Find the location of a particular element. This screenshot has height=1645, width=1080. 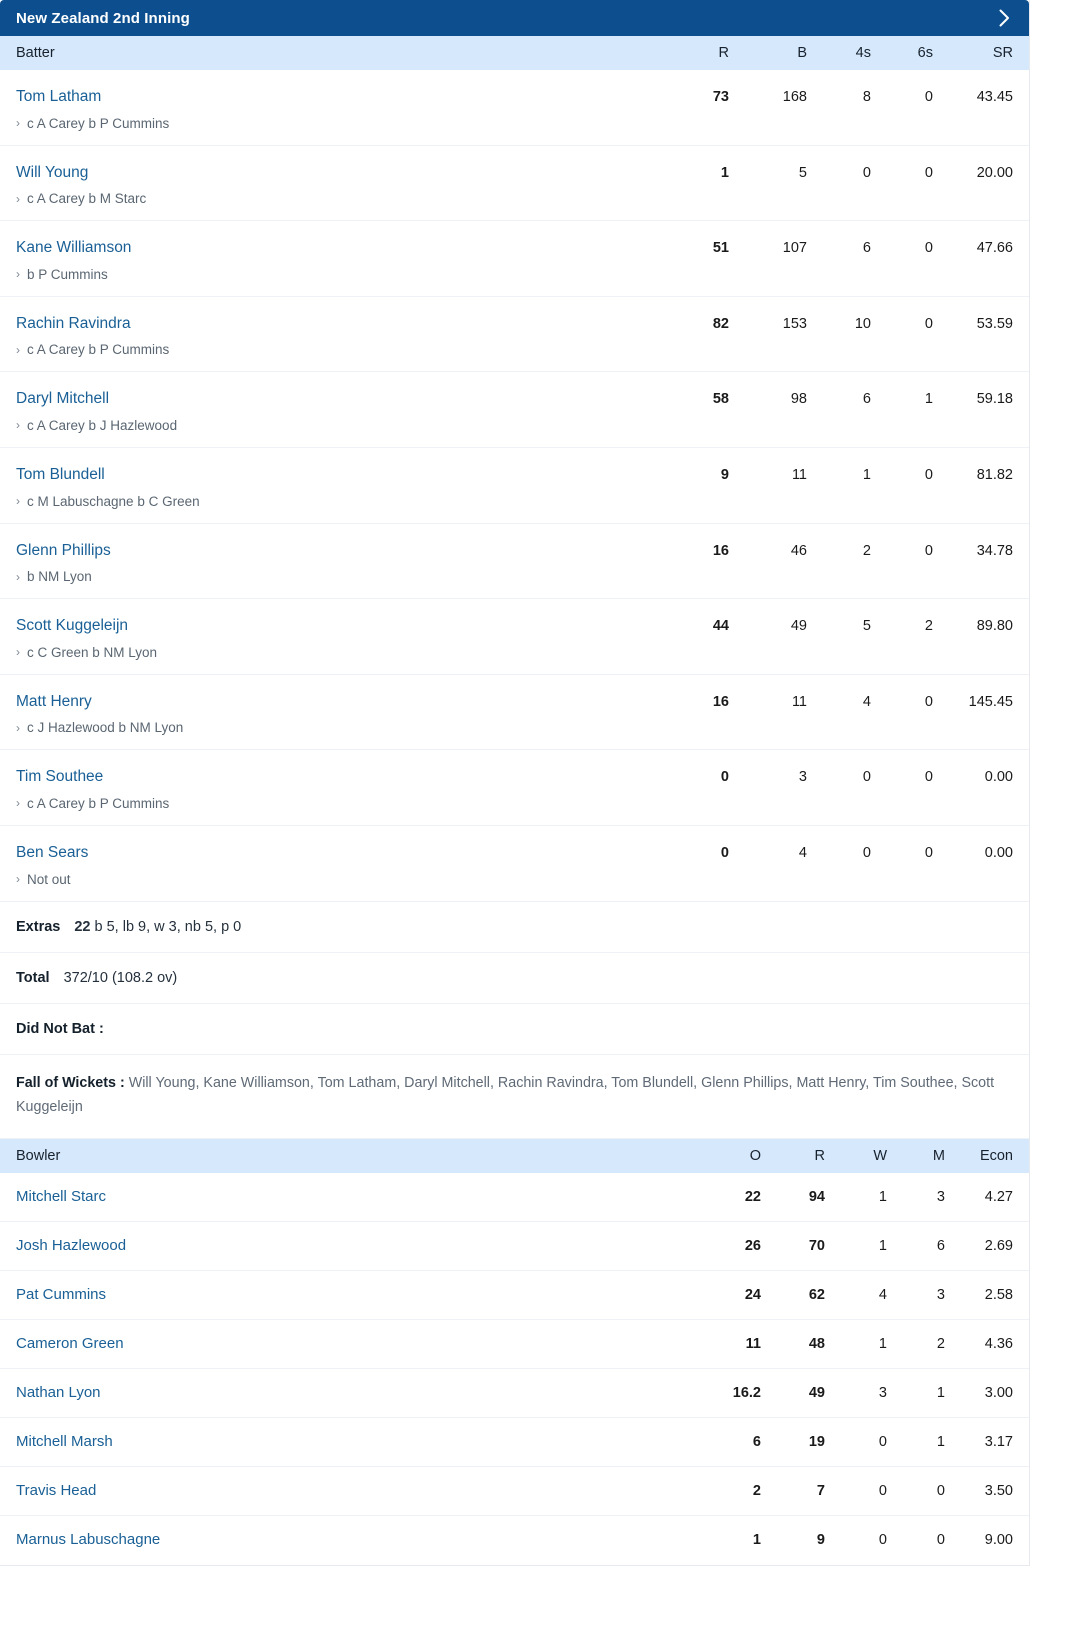

dismissal-text: c M Labuschagne b C Green is located at coordinates (113, 501).